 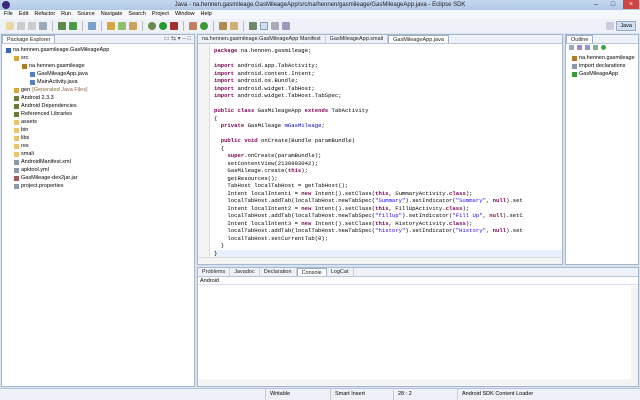 I want to click on maximize-button: □, so click(x=613, y=4).